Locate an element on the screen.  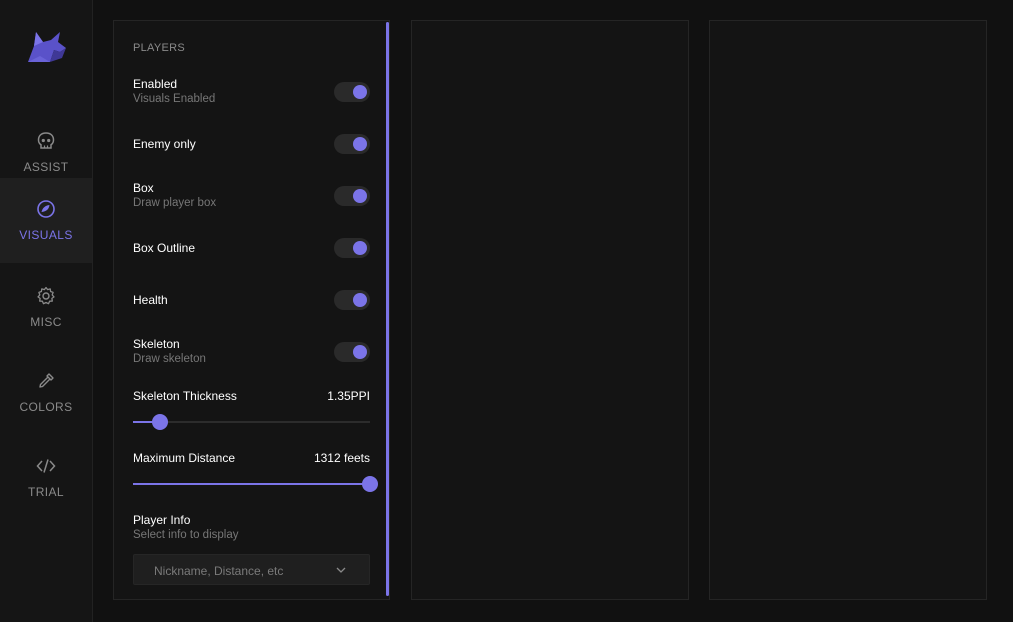
skull-icon is located at coordinates (46, 140).